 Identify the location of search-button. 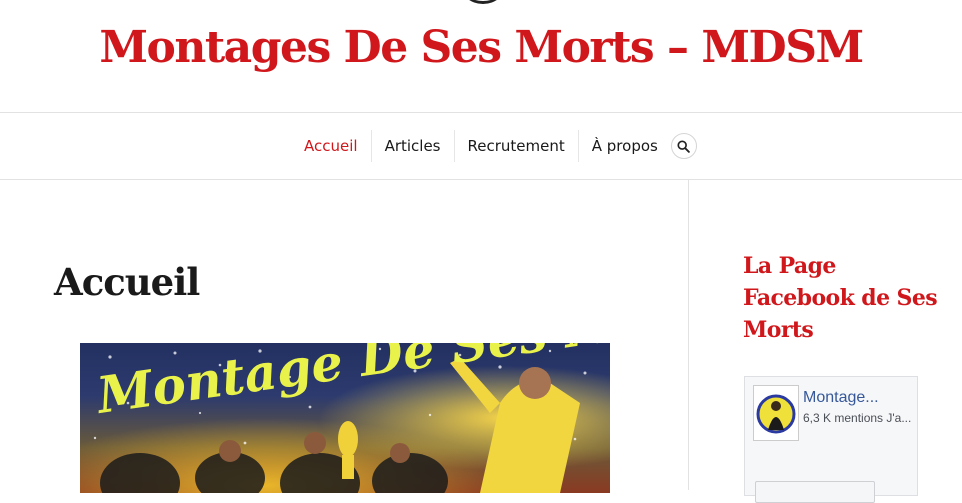
(683, 146).